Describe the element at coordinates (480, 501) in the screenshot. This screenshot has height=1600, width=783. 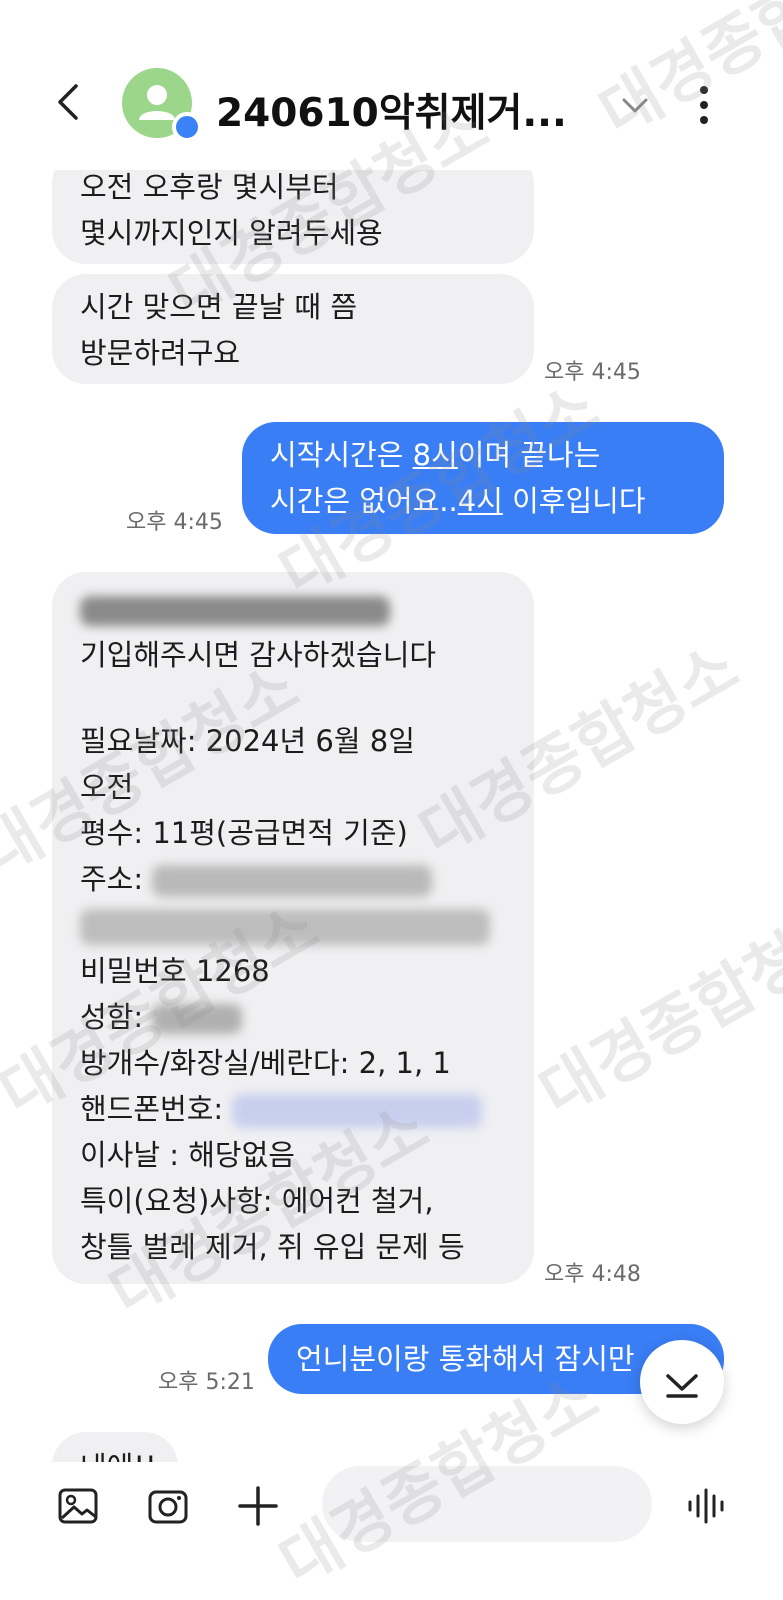
I see `time-link: 4시` at that location.